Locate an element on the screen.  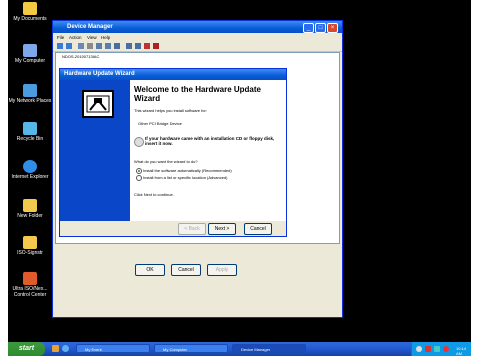
wizard-question: What do you want the wizard to do? is located at coordinates (166, 161).